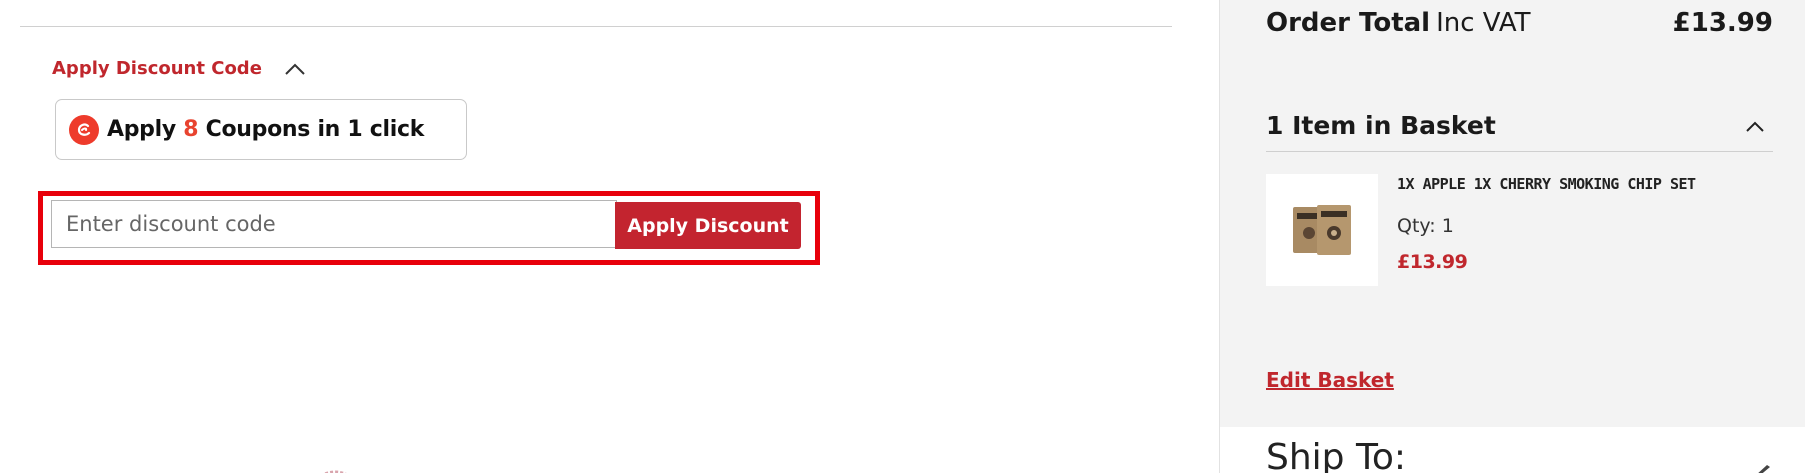 The width and height of the screenshot is (1805, 473). Describe the element at coordinates (1336, 455) in the screenshot. I see `ship-to-heading: Ship To:` at that location.